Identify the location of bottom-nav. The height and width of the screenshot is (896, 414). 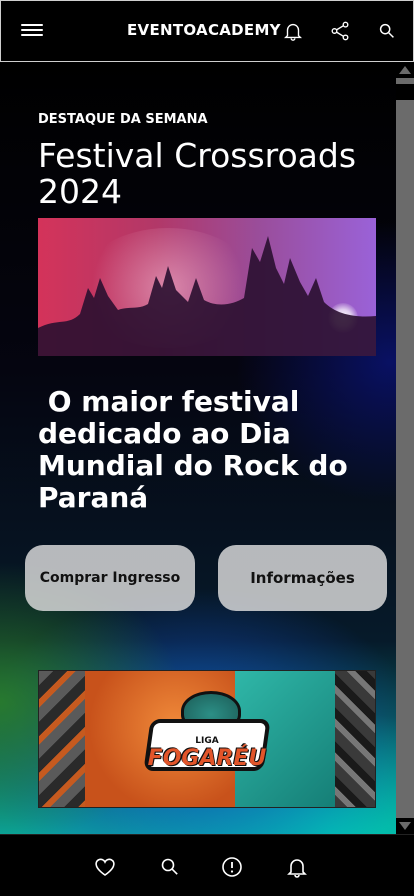
(207, 865).